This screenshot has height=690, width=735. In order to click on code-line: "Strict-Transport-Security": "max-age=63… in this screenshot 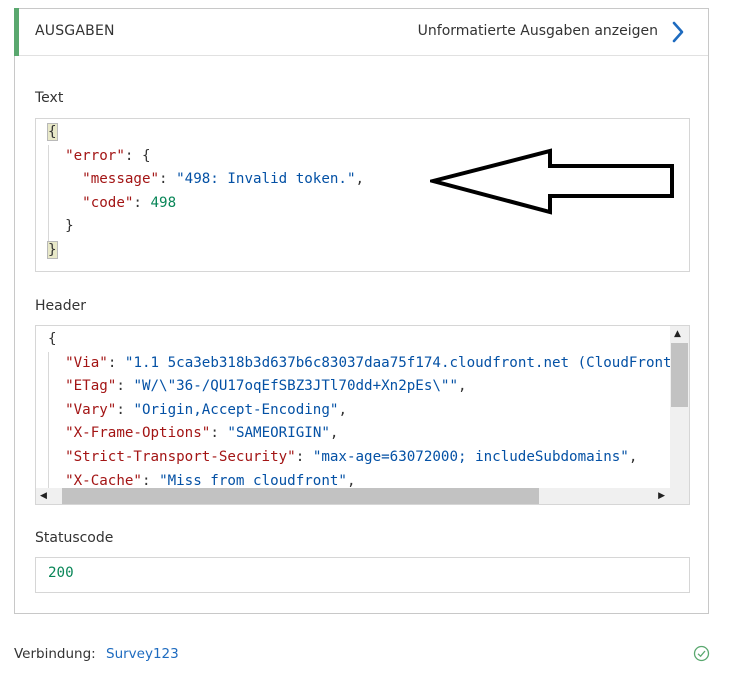, I will do `click(351, 456)`.